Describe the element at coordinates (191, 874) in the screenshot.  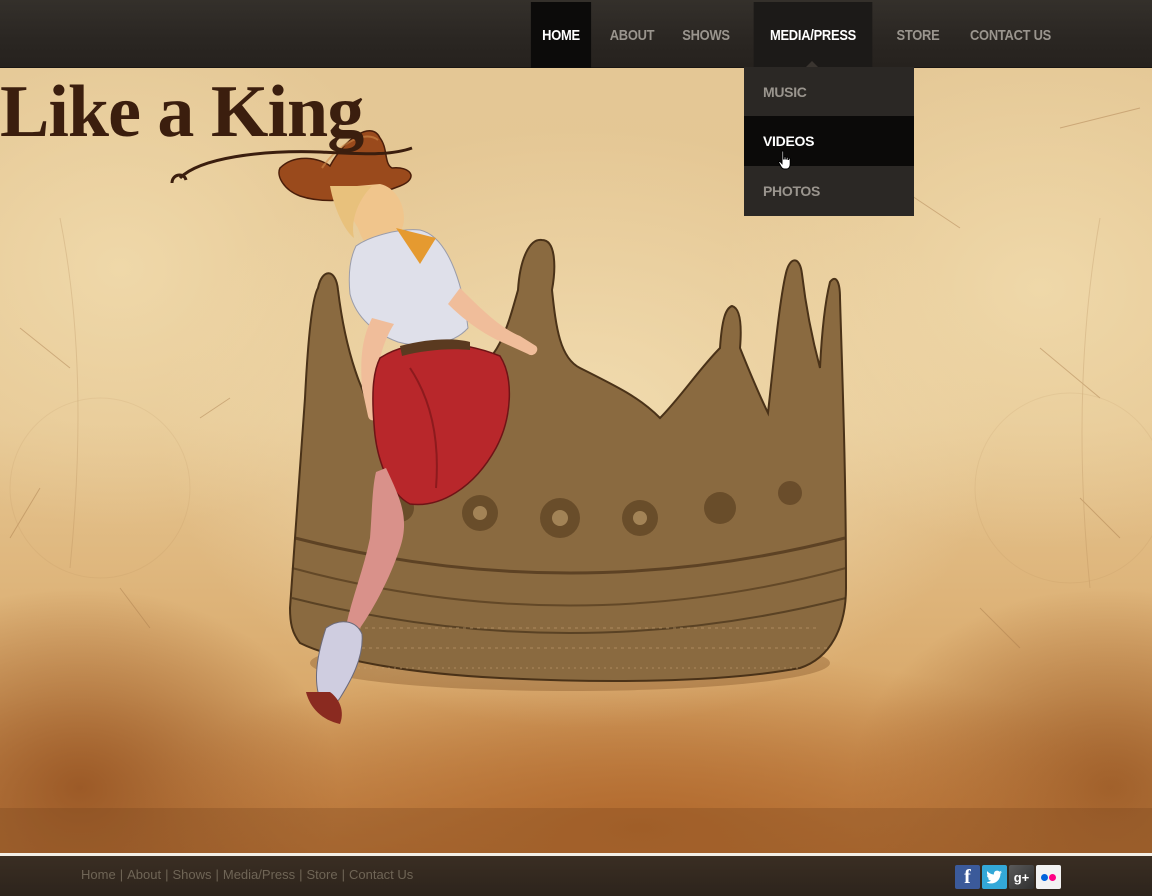
I see `footer-link-shows: Shows` at that location.